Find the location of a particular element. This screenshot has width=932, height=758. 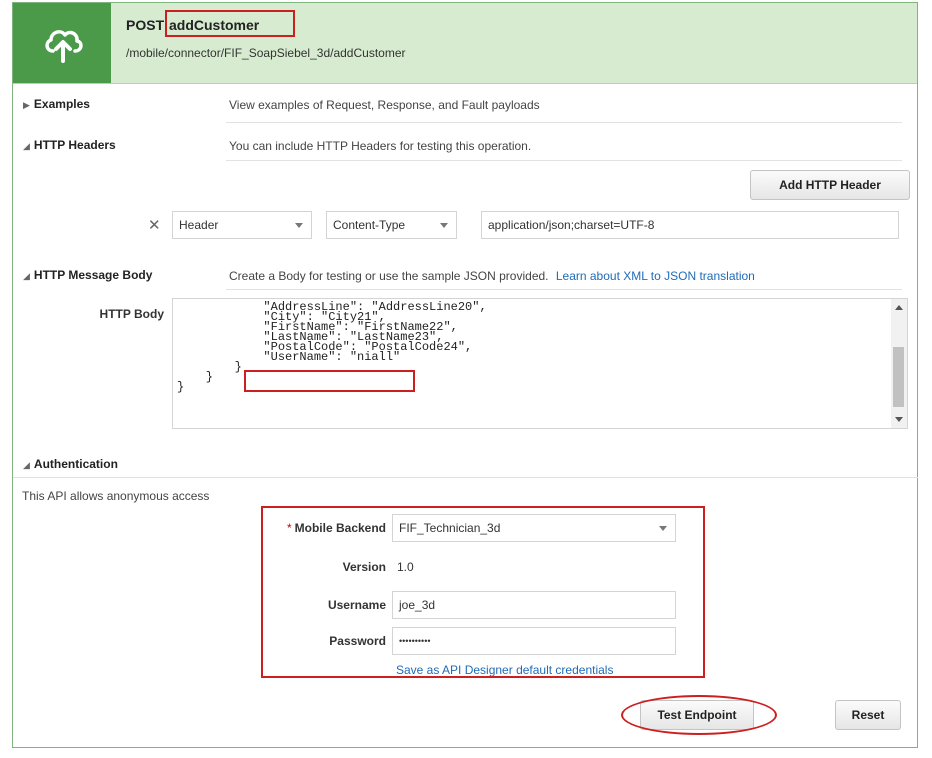

scroll-down-icon is located at coordinates (899, 419).